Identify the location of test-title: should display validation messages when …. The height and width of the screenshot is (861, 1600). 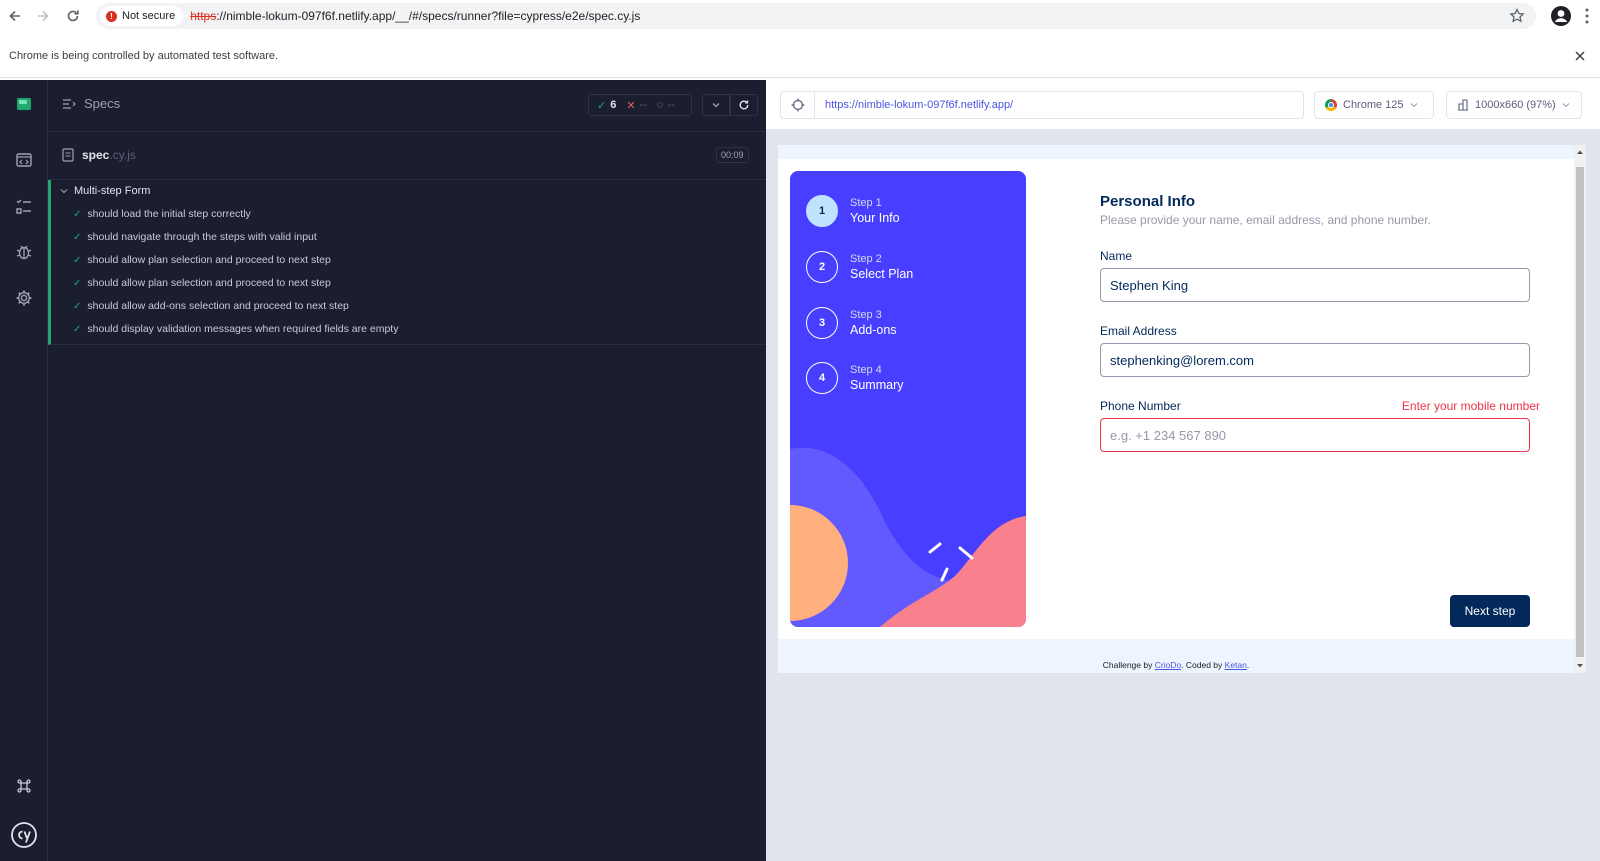
(243, 329).